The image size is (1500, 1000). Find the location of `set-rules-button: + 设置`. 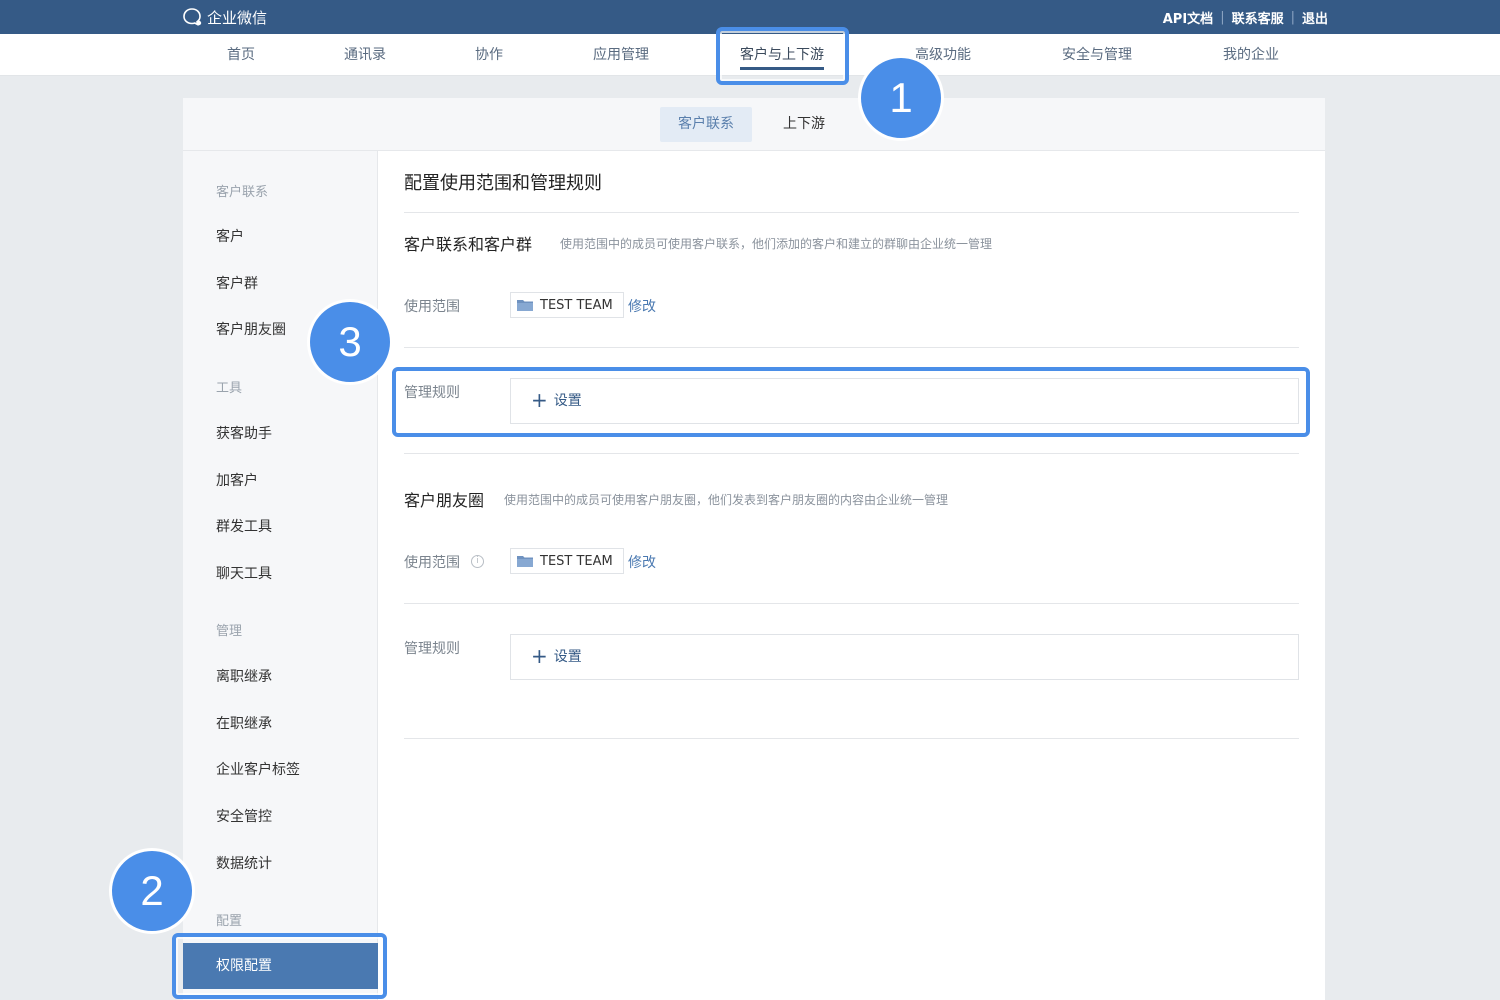

set-rules-button: + 设置 is located at coordinates (556, 656).